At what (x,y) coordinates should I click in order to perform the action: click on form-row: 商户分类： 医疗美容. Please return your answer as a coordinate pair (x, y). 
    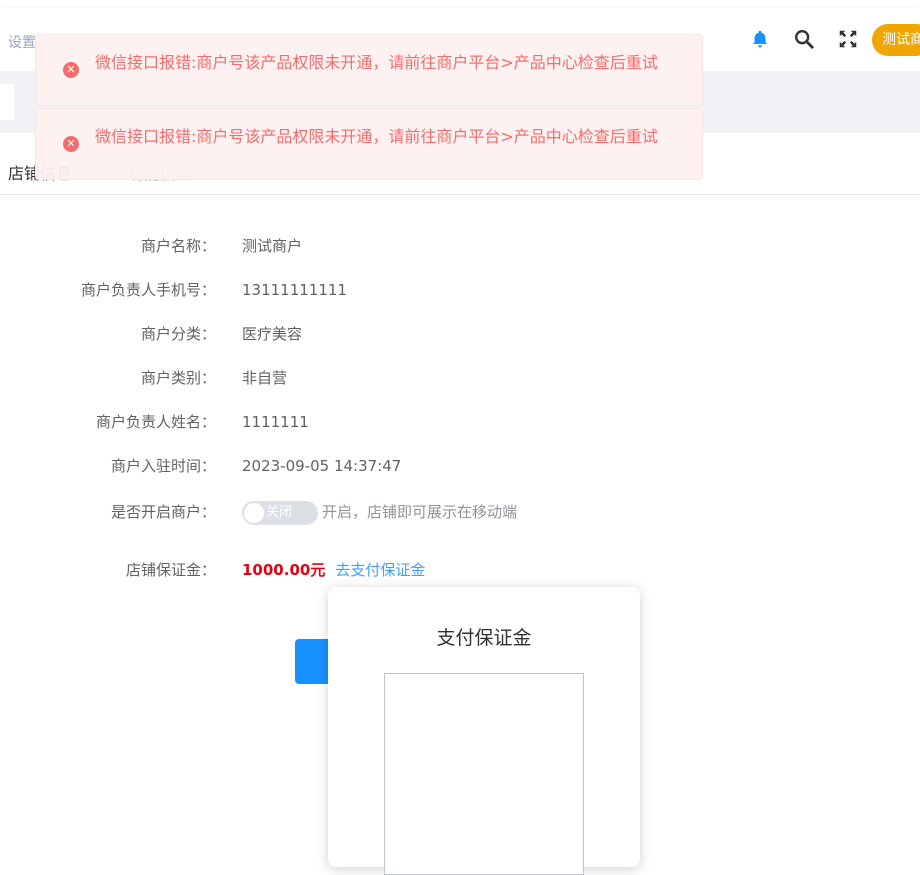
    Looking at the image, I should click on (460, 334).